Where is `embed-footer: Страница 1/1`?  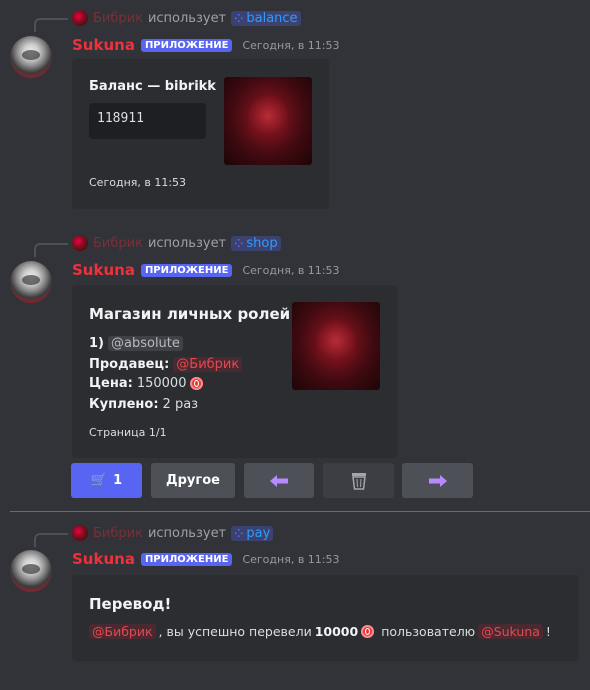 embed-footer: Страница 1/1 is located at coordinates (128, 432).